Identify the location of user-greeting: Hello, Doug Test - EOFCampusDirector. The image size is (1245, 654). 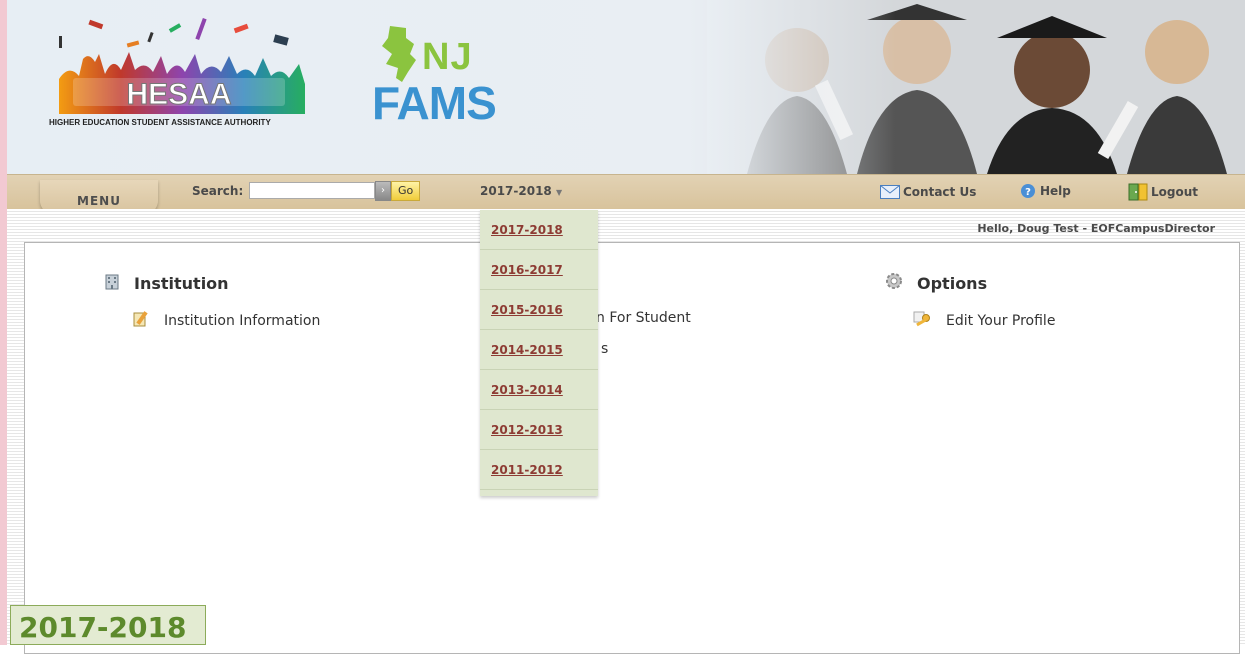
(1096, 228).